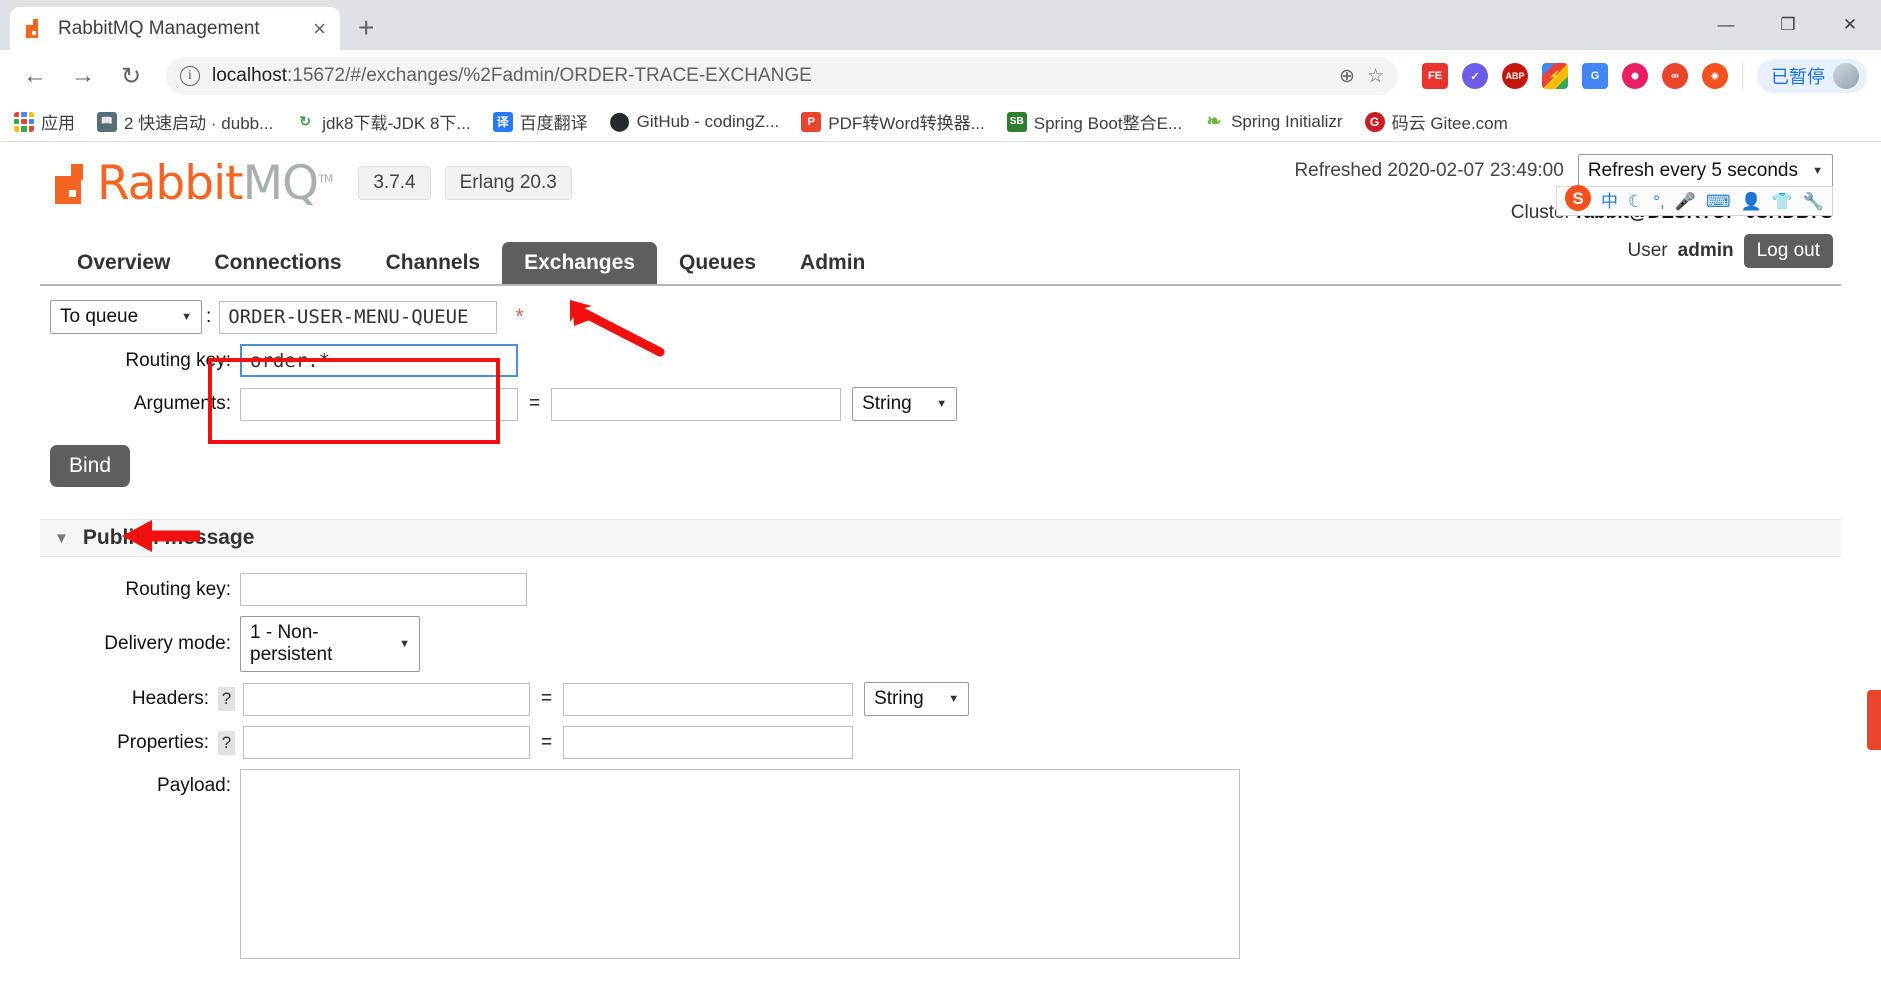  Describe the element at coordinates (277, 263) in the screenshot. I see `tab-connections: Connections` at that location.